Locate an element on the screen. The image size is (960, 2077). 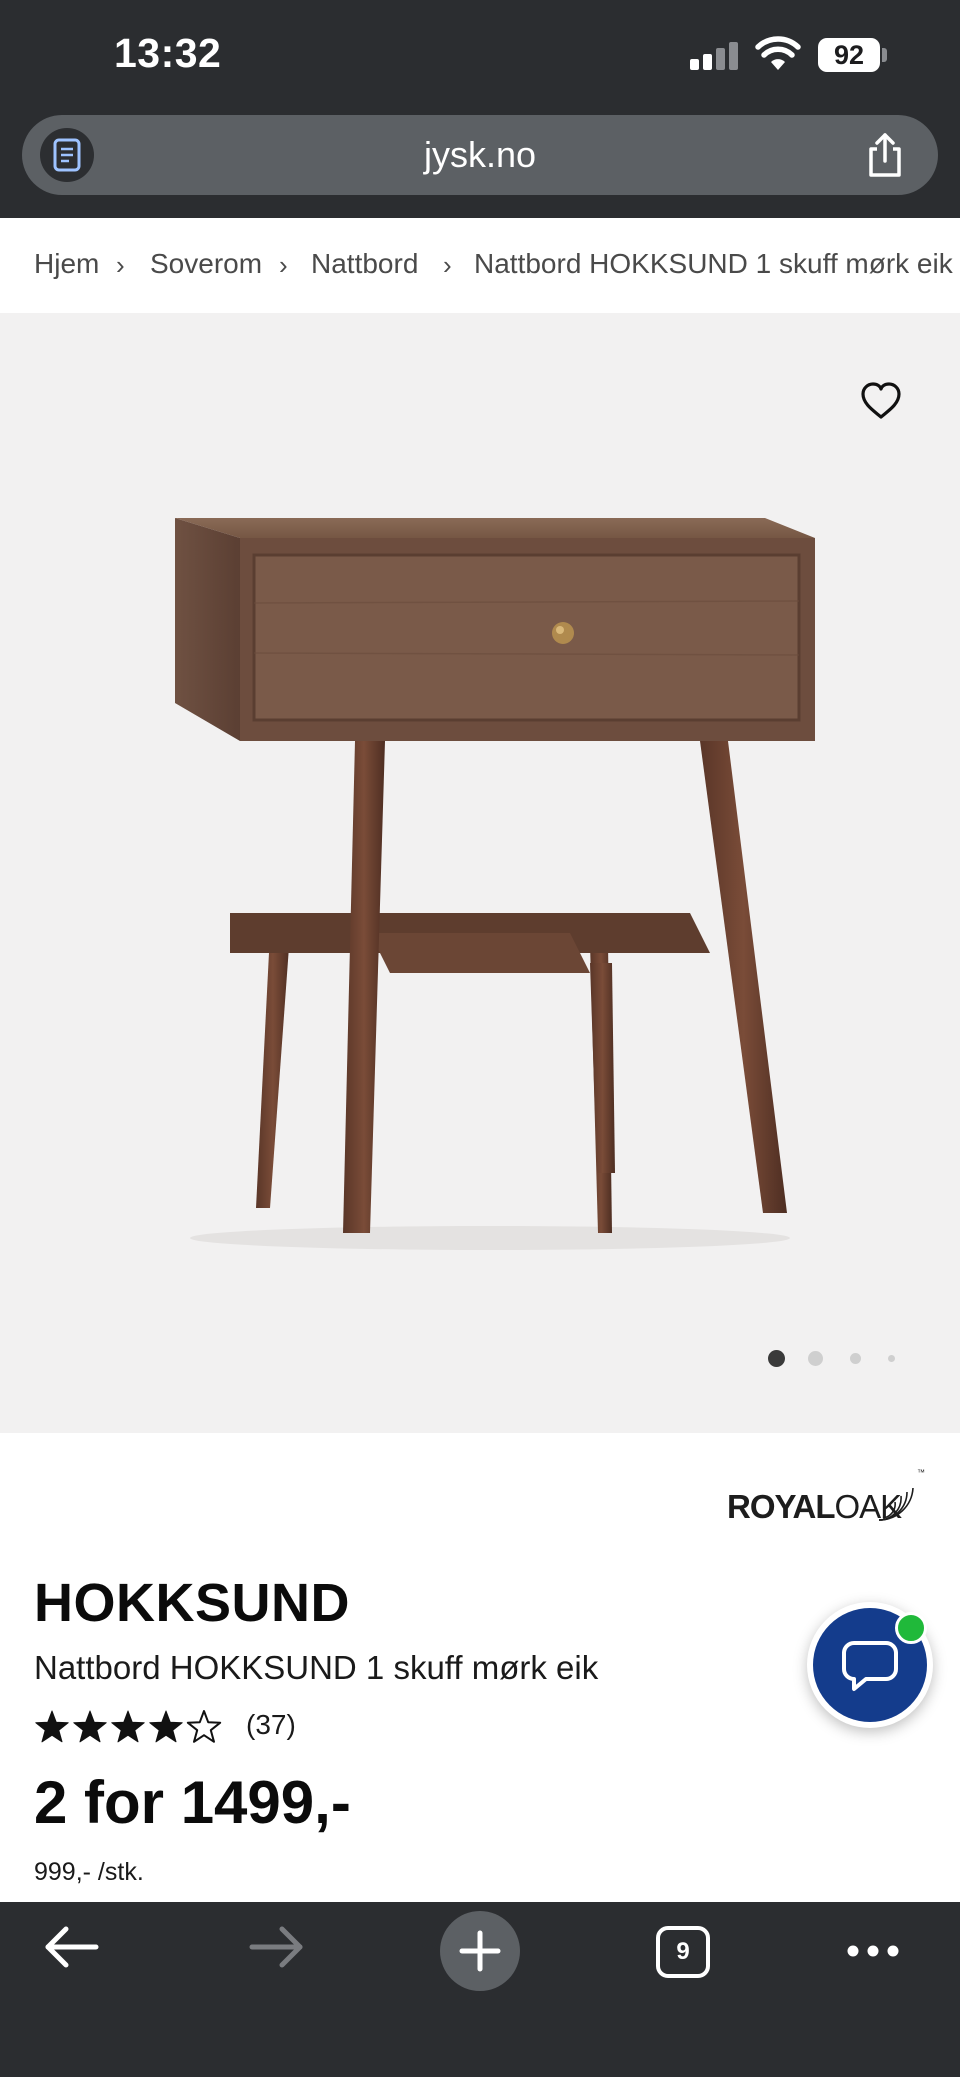
brand-arcs-icon is located at coordinates (896, 1504).